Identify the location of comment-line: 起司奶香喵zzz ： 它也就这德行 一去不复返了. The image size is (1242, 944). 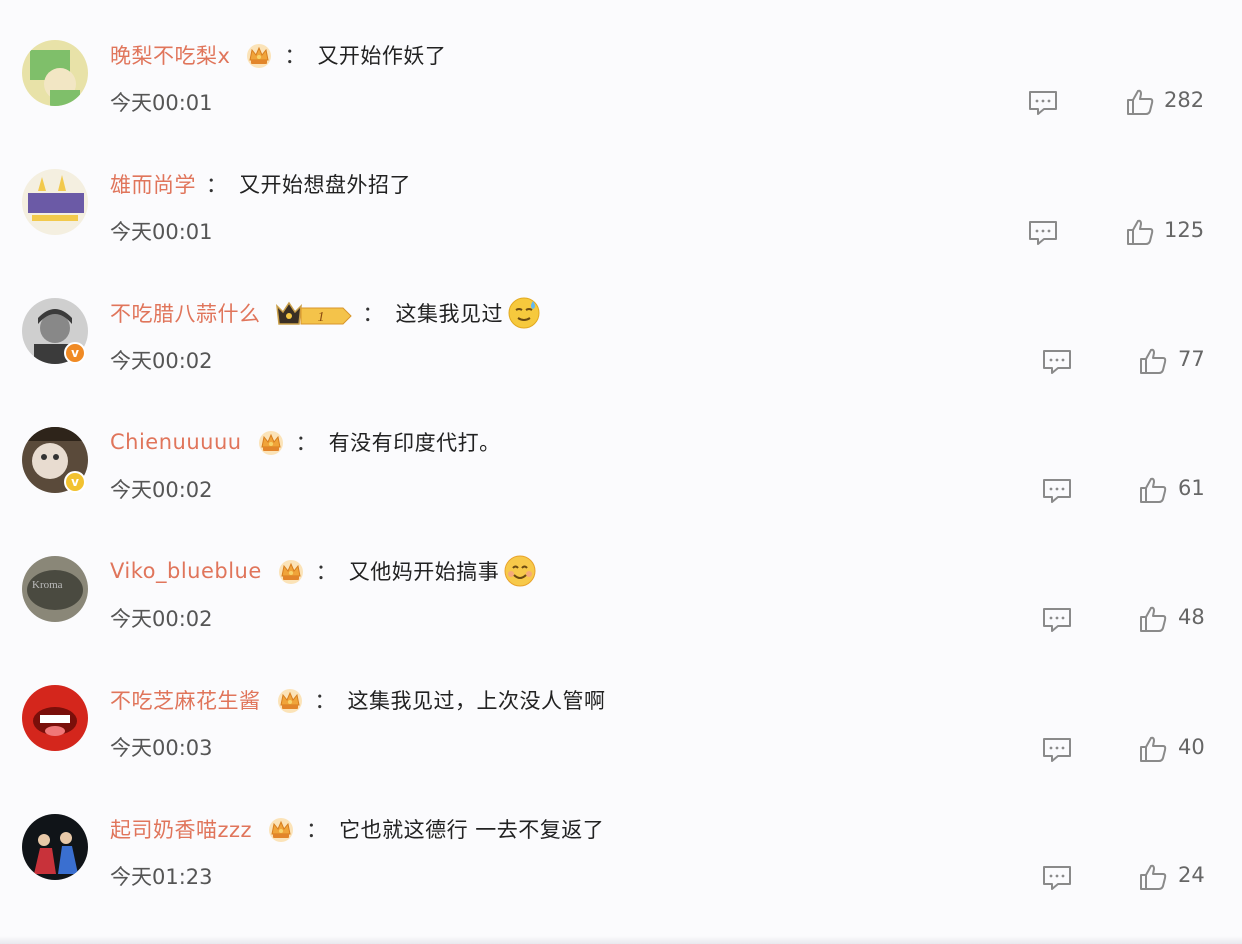
(357, 829).